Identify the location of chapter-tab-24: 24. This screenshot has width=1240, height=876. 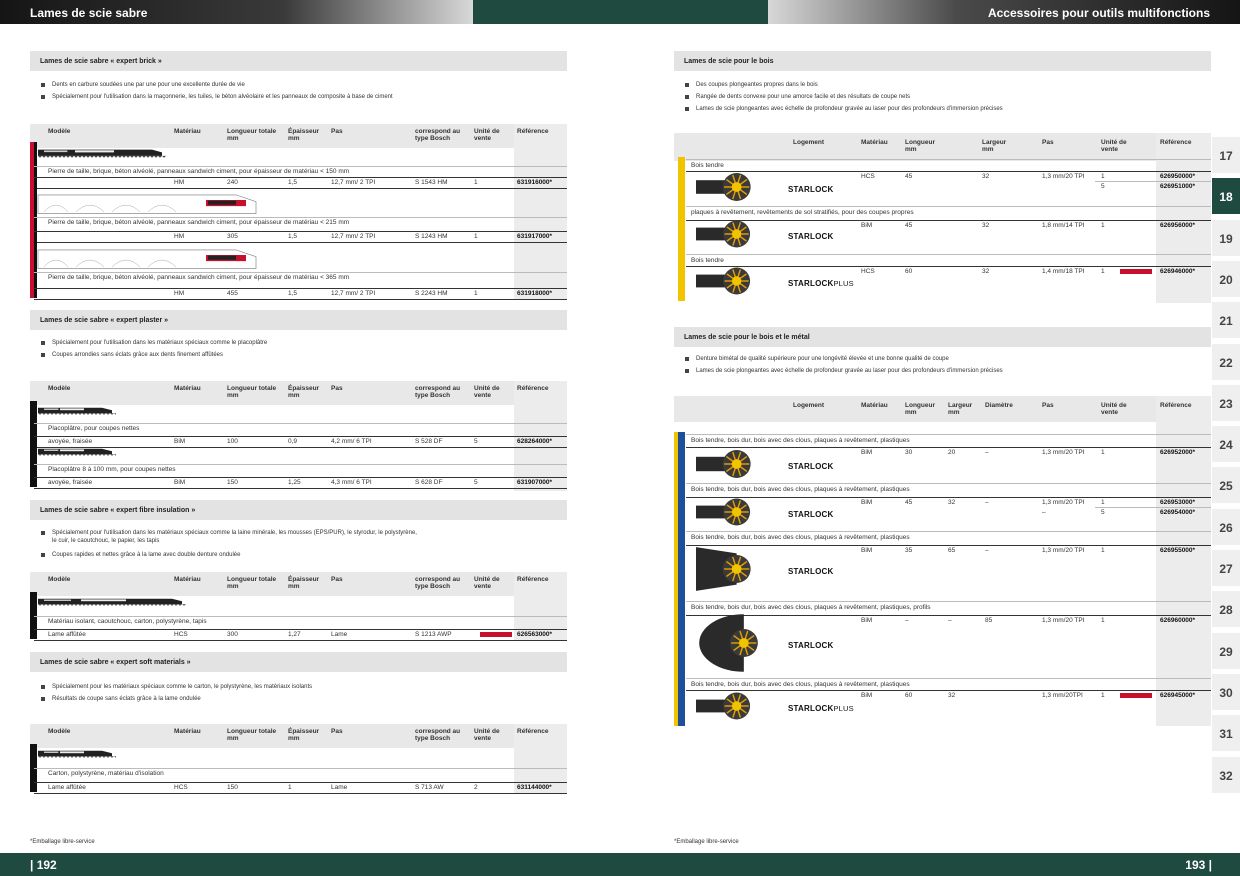
(1226, 444).